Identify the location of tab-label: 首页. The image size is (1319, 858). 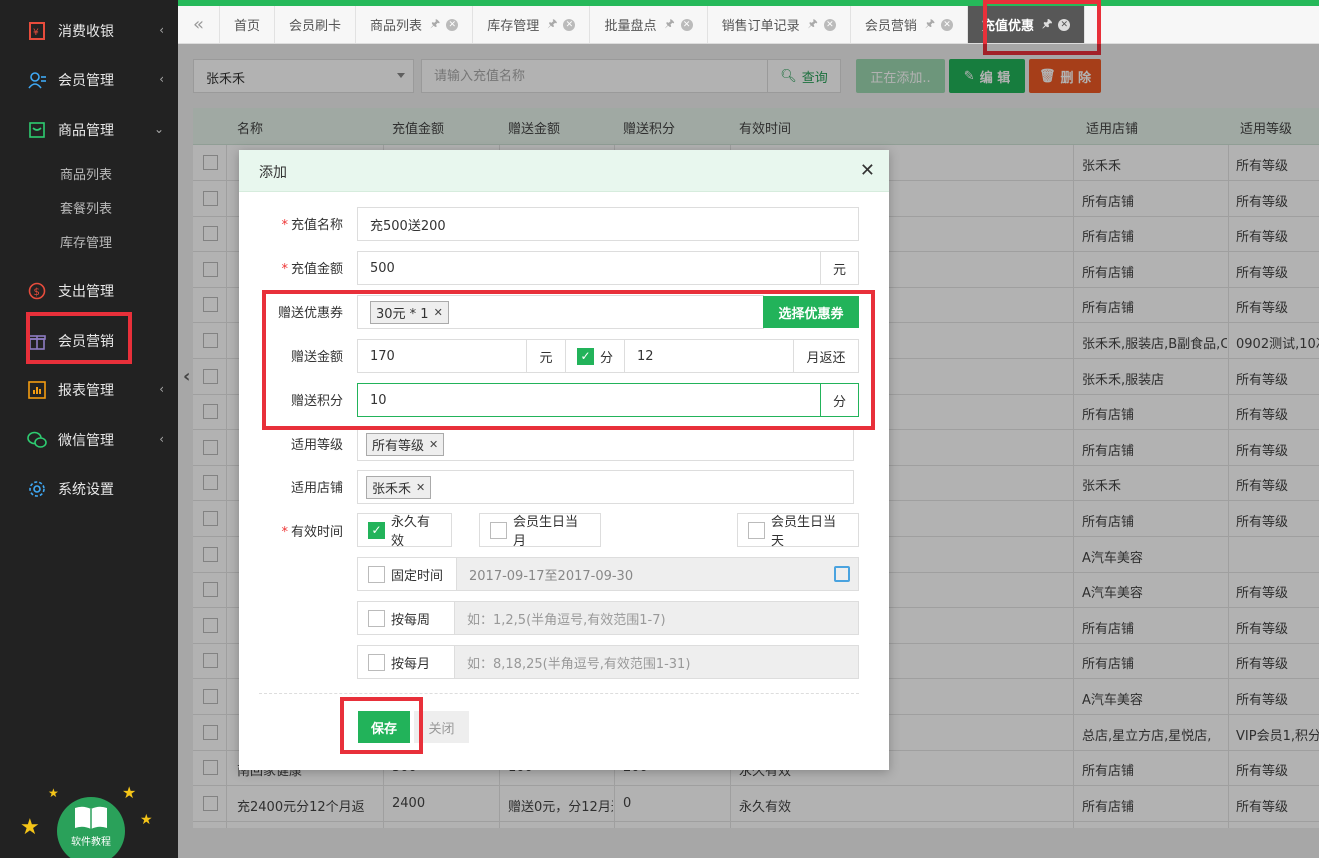
(247, 26).